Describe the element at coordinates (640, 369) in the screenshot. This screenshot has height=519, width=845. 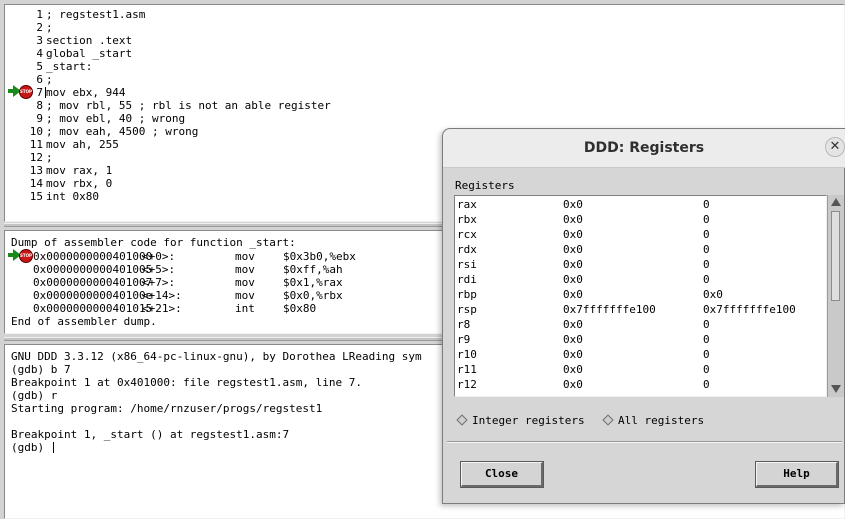
I see `register-row: r11 0x0 0` at that location.